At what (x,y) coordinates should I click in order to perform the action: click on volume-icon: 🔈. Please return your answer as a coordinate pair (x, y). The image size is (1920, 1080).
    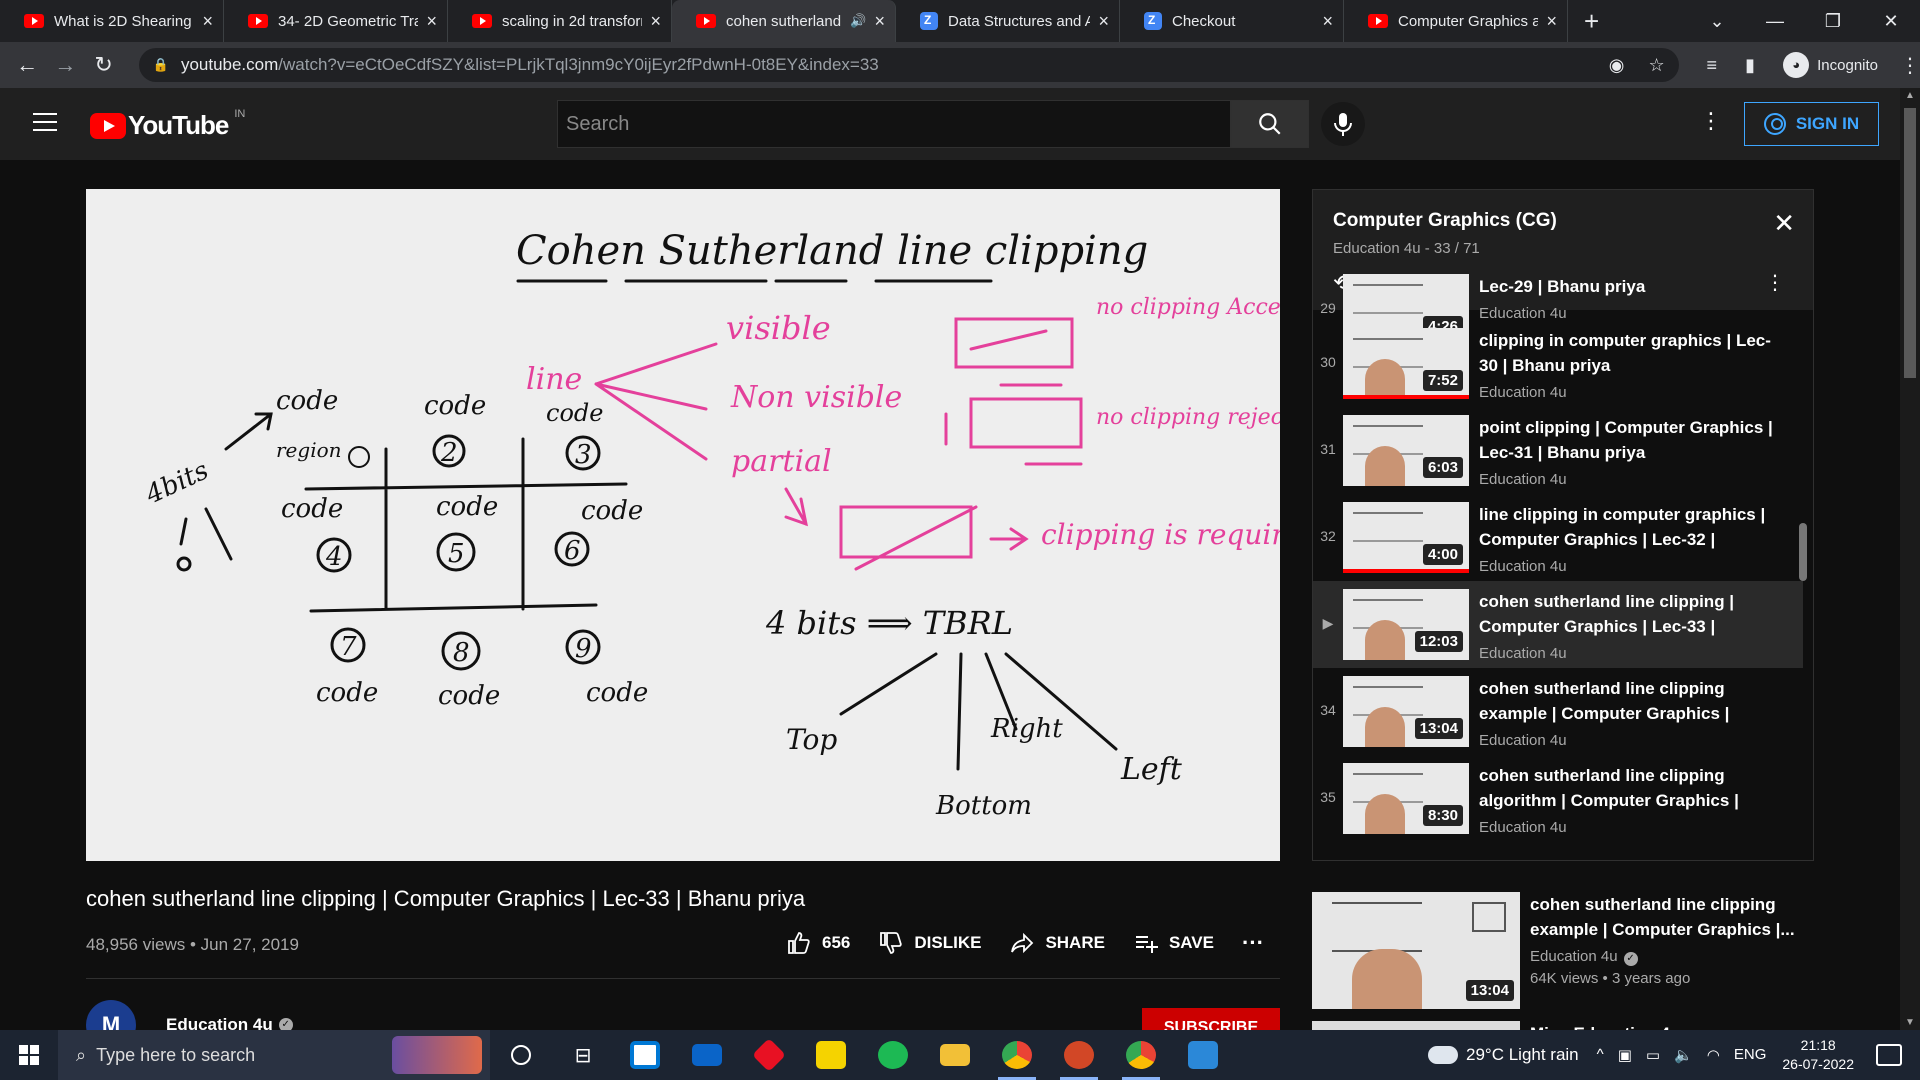
    Looking at the image, I should click on (1683, 1055).